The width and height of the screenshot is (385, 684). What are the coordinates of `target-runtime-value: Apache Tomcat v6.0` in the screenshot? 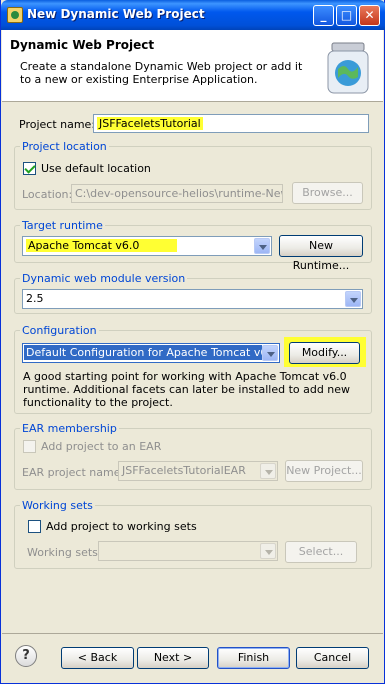 It's located at (102, 245).